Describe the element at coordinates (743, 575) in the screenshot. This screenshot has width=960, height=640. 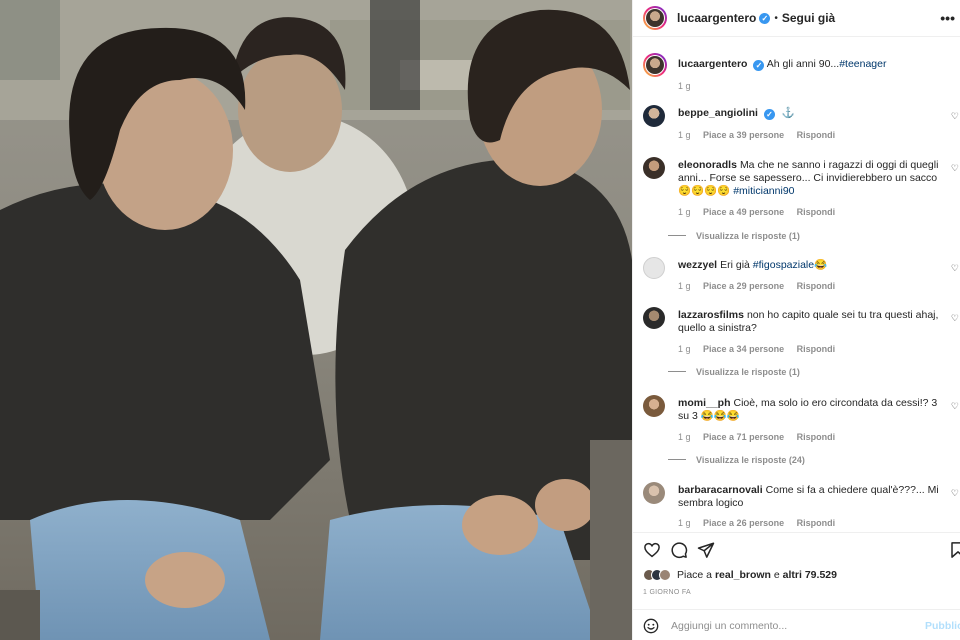
I see `likes-user: real_brown` at that location.